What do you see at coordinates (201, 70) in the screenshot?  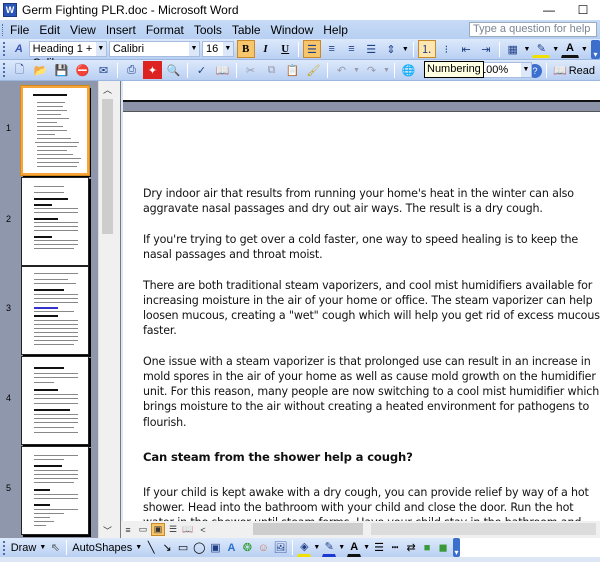 I see `spelling-icon: ✓` at bounding box center [201, 70].